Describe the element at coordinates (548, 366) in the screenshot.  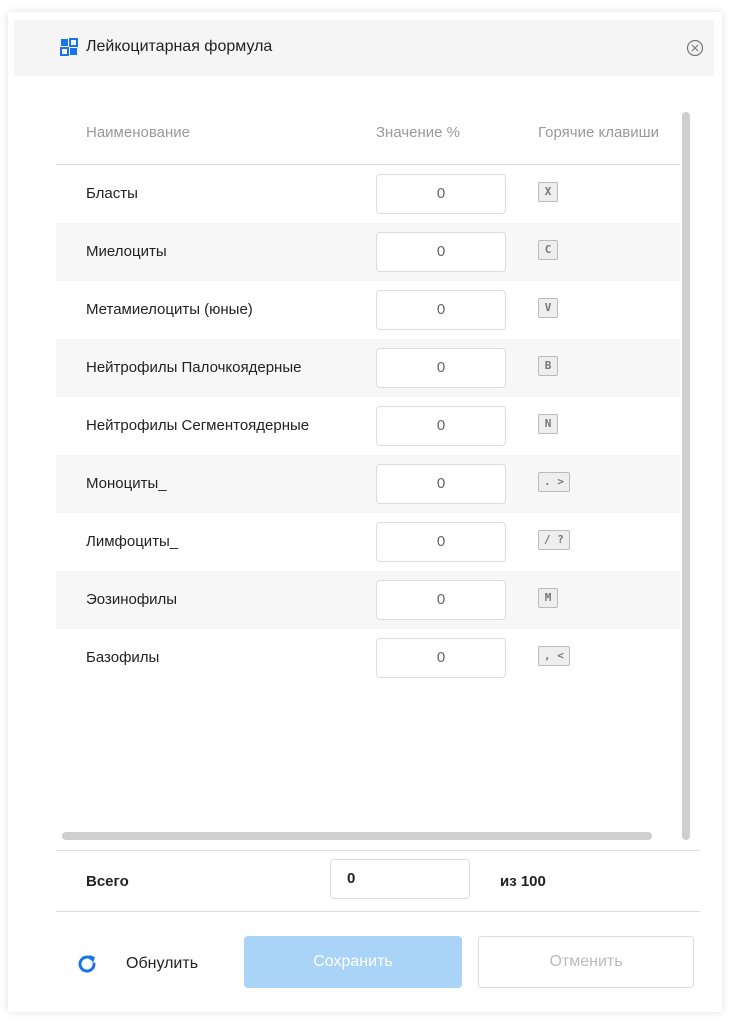
I see `hotkey-badge: B` at that location.